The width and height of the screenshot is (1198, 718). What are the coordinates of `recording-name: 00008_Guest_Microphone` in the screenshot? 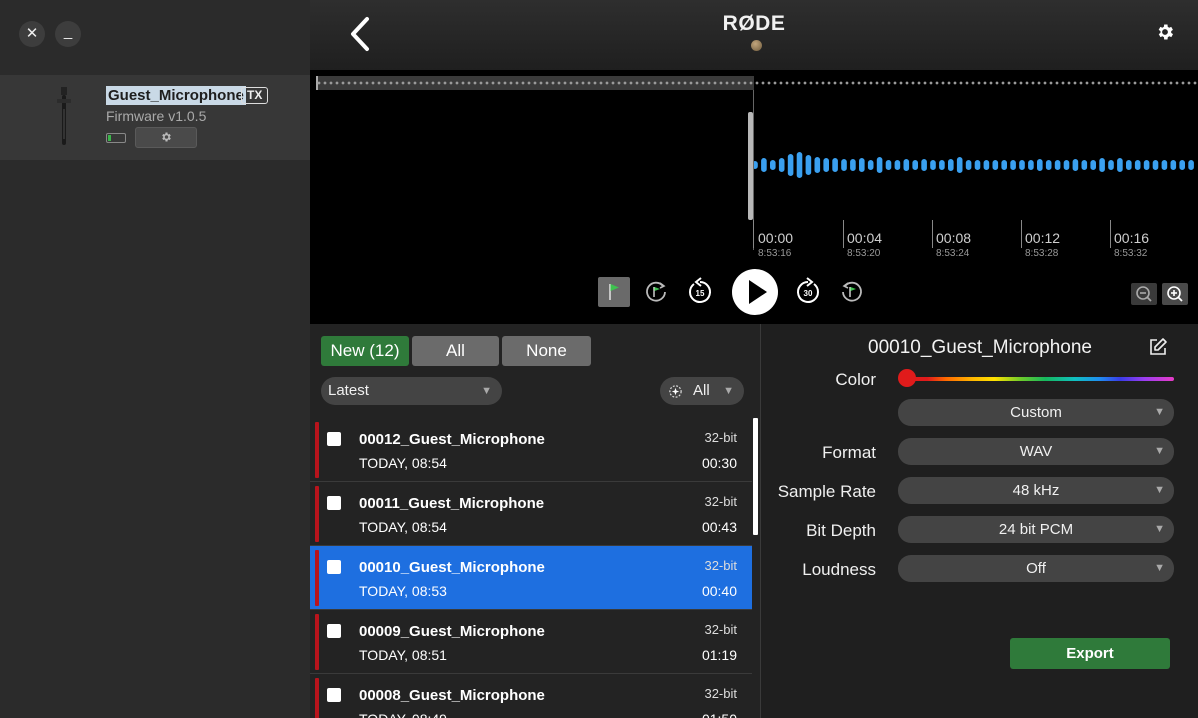 It's located at (452, 695).